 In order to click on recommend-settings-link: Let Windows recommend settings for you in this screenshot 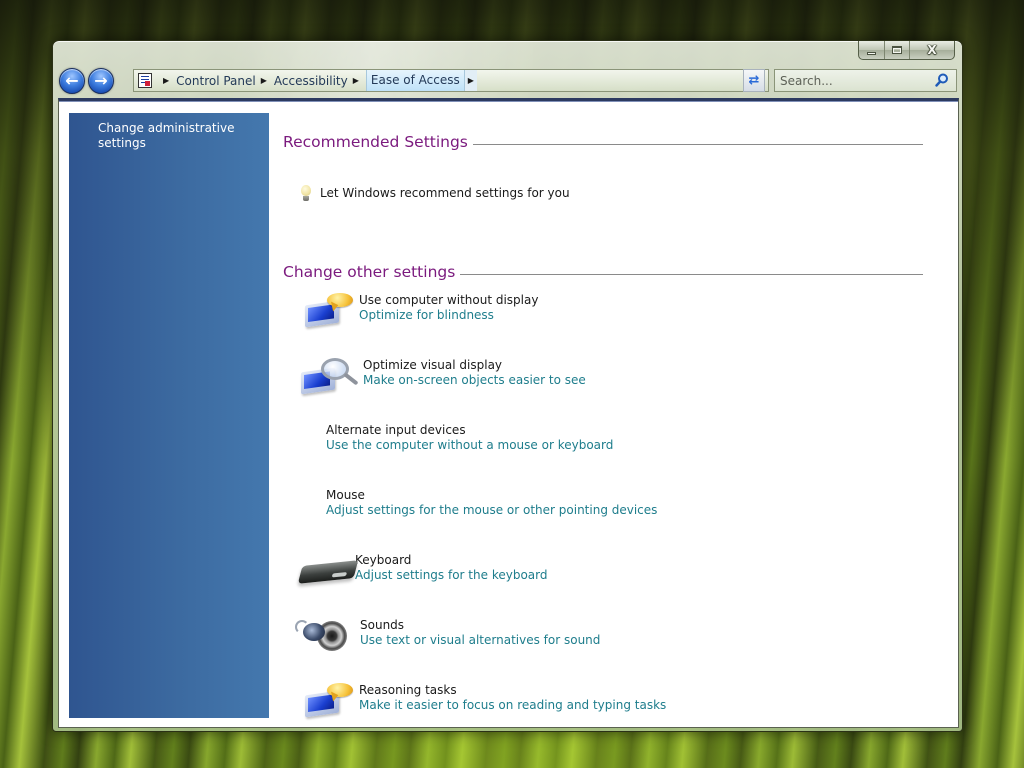, I will do `click(435, 193)`.